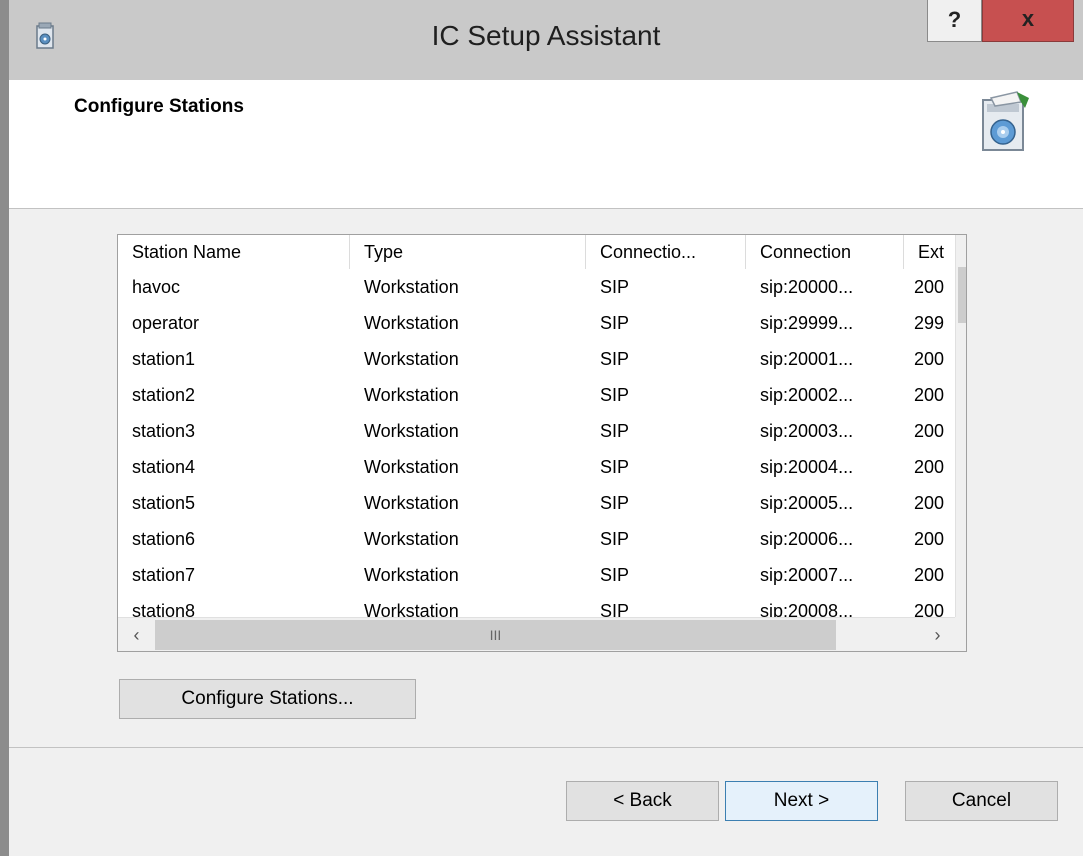  Describe the element at coordinates (801, 801) in the screenshot. I see `next-button: Next >` at that location.